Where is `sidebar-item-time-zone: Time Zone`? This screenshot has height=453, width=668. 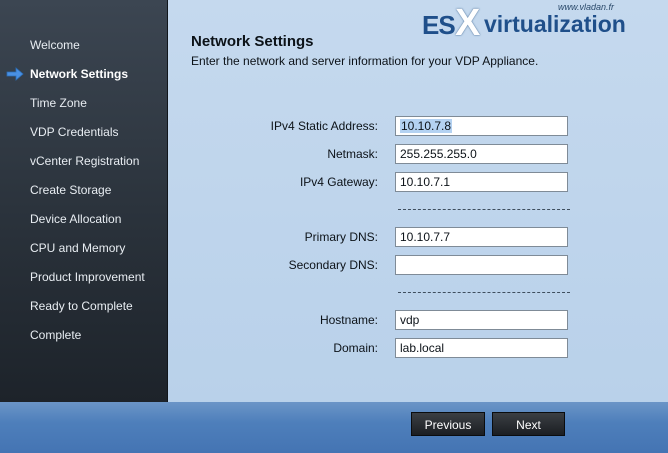
sidebar-item-time-zone: Time Zone is located at coordinates (58, 103).